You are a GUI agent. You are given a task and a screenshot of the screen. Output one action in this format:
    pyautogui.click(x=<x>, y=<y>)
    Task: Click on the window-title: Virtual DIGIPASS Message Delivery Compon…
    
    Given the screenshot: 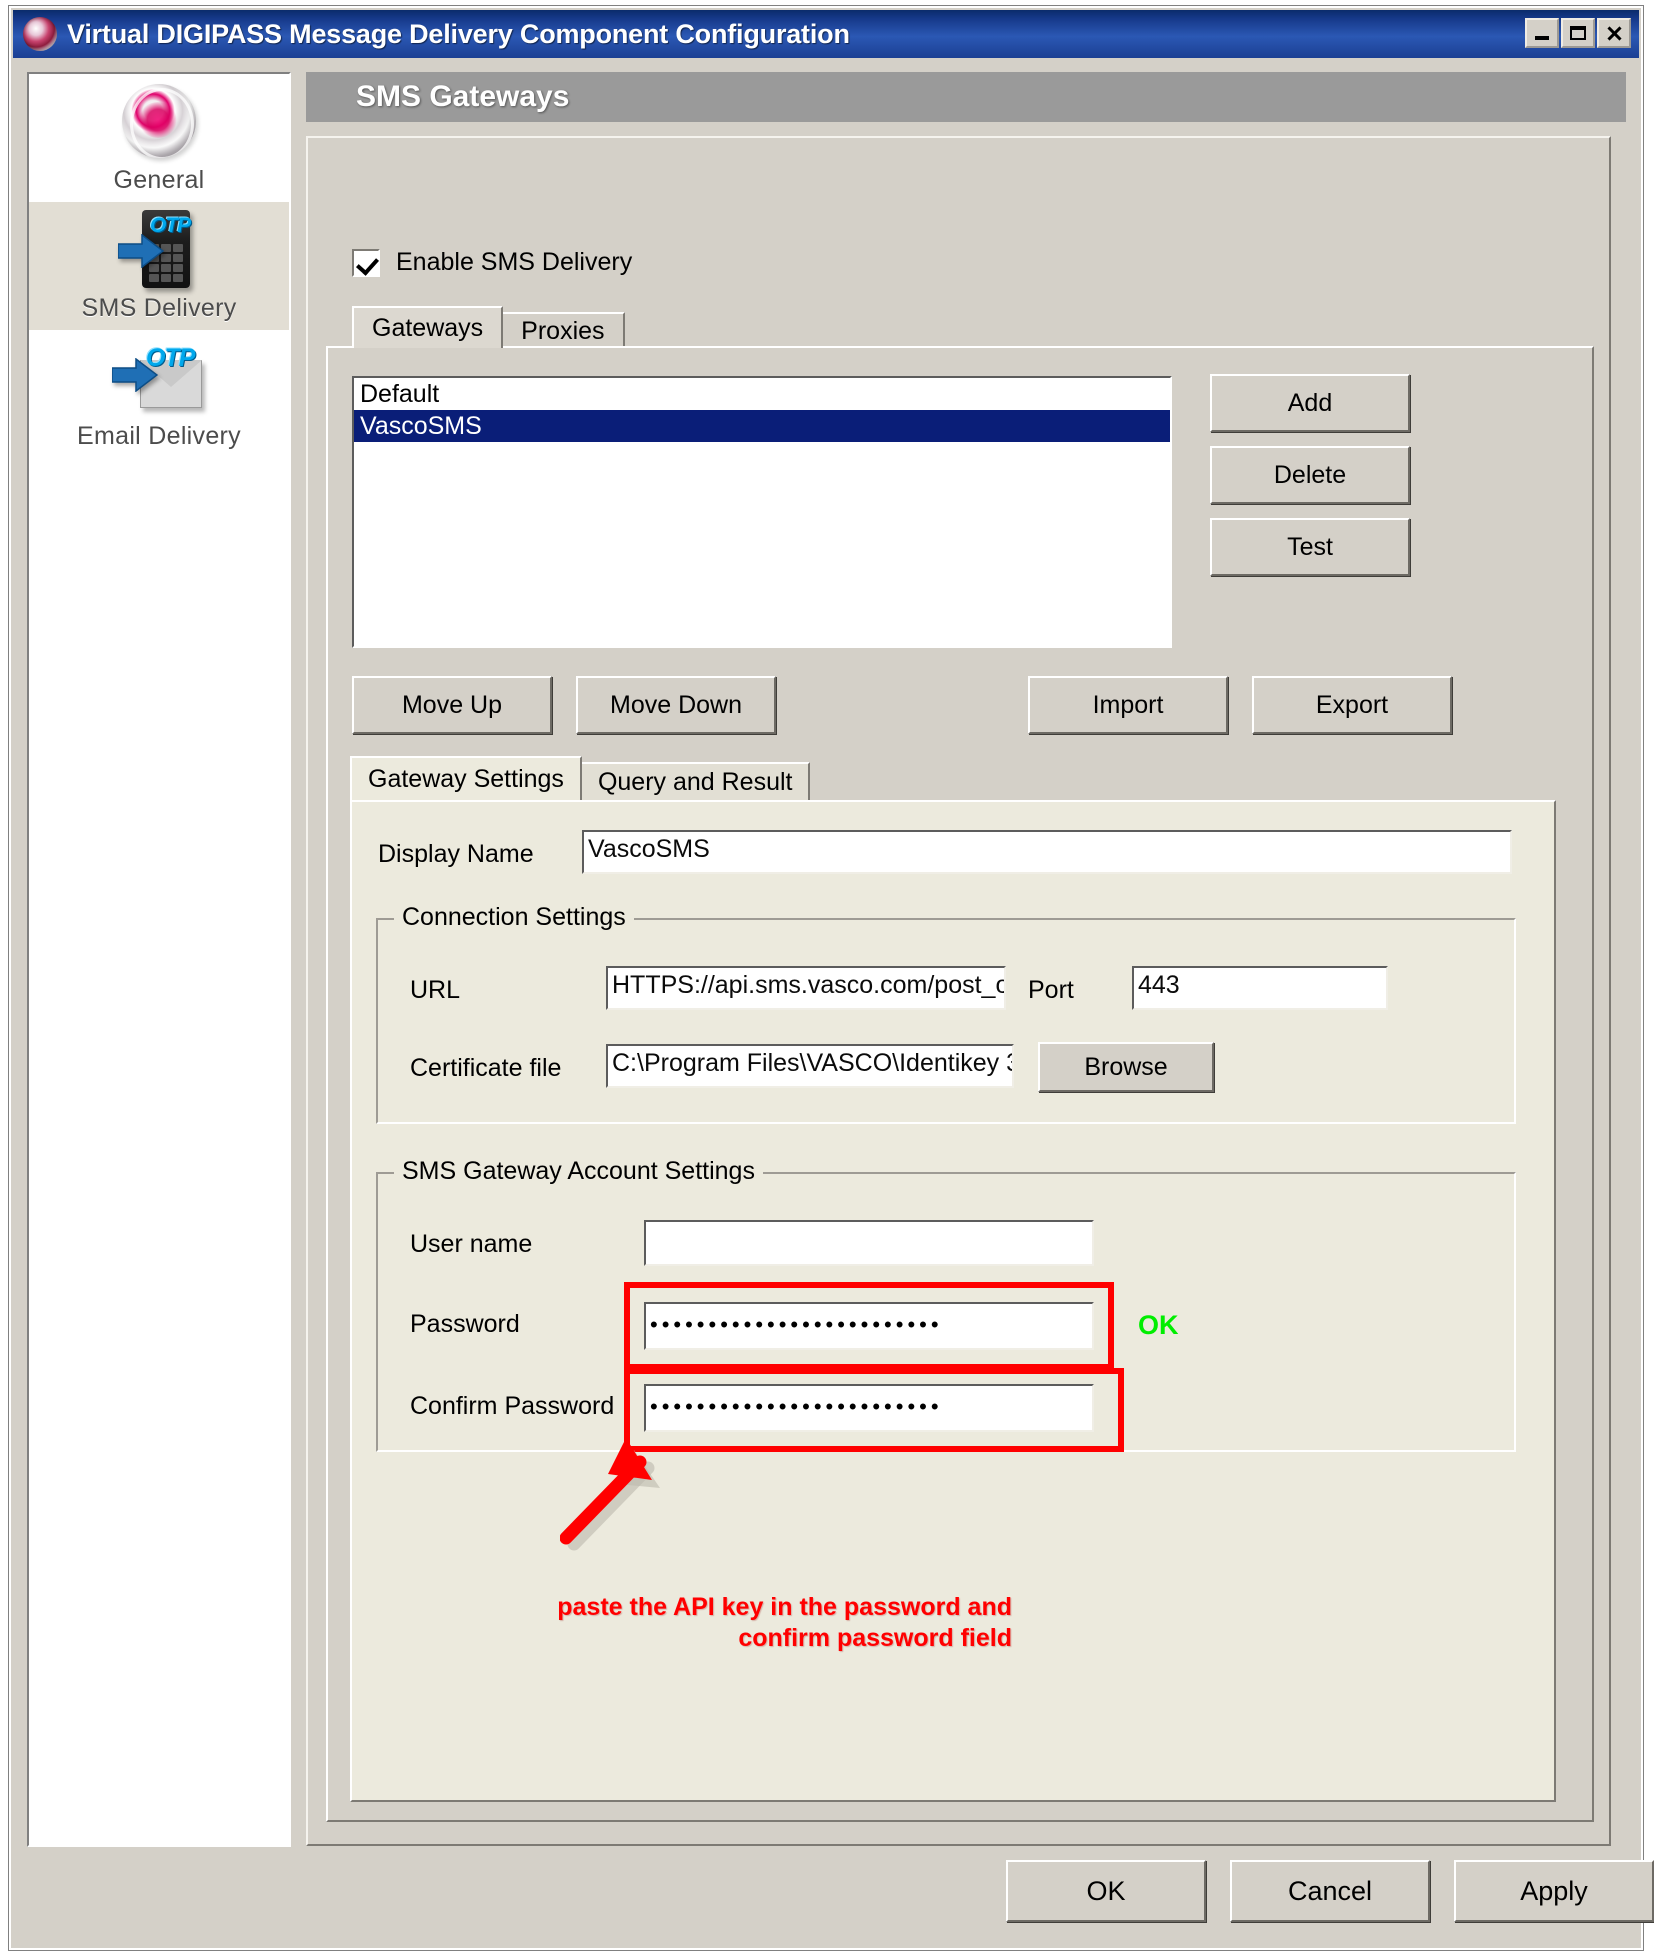 What is the action you would take?
    pyautogui.click(x=458, y=33)
    